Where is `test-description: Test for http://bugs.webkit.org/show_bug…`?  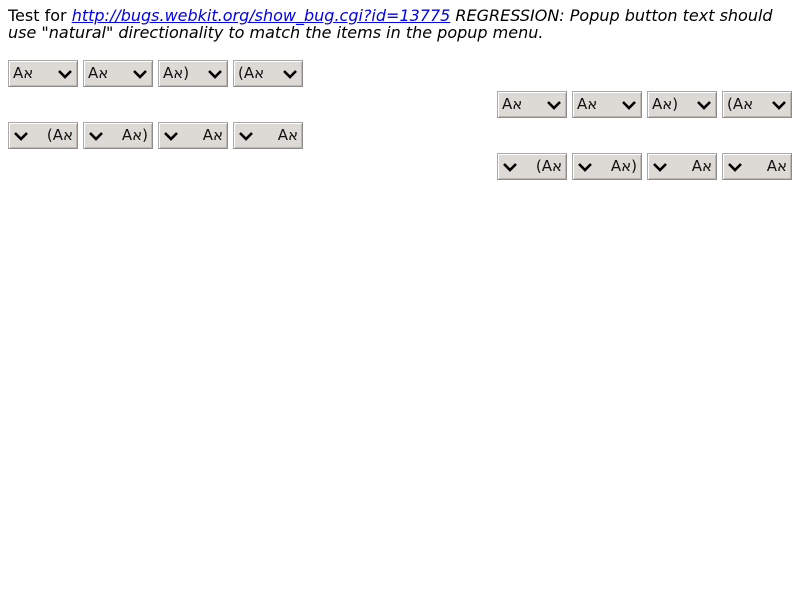 test-description: Test for http://bugs.webkit.org/show_bug… is located at coordinates (400, 24).